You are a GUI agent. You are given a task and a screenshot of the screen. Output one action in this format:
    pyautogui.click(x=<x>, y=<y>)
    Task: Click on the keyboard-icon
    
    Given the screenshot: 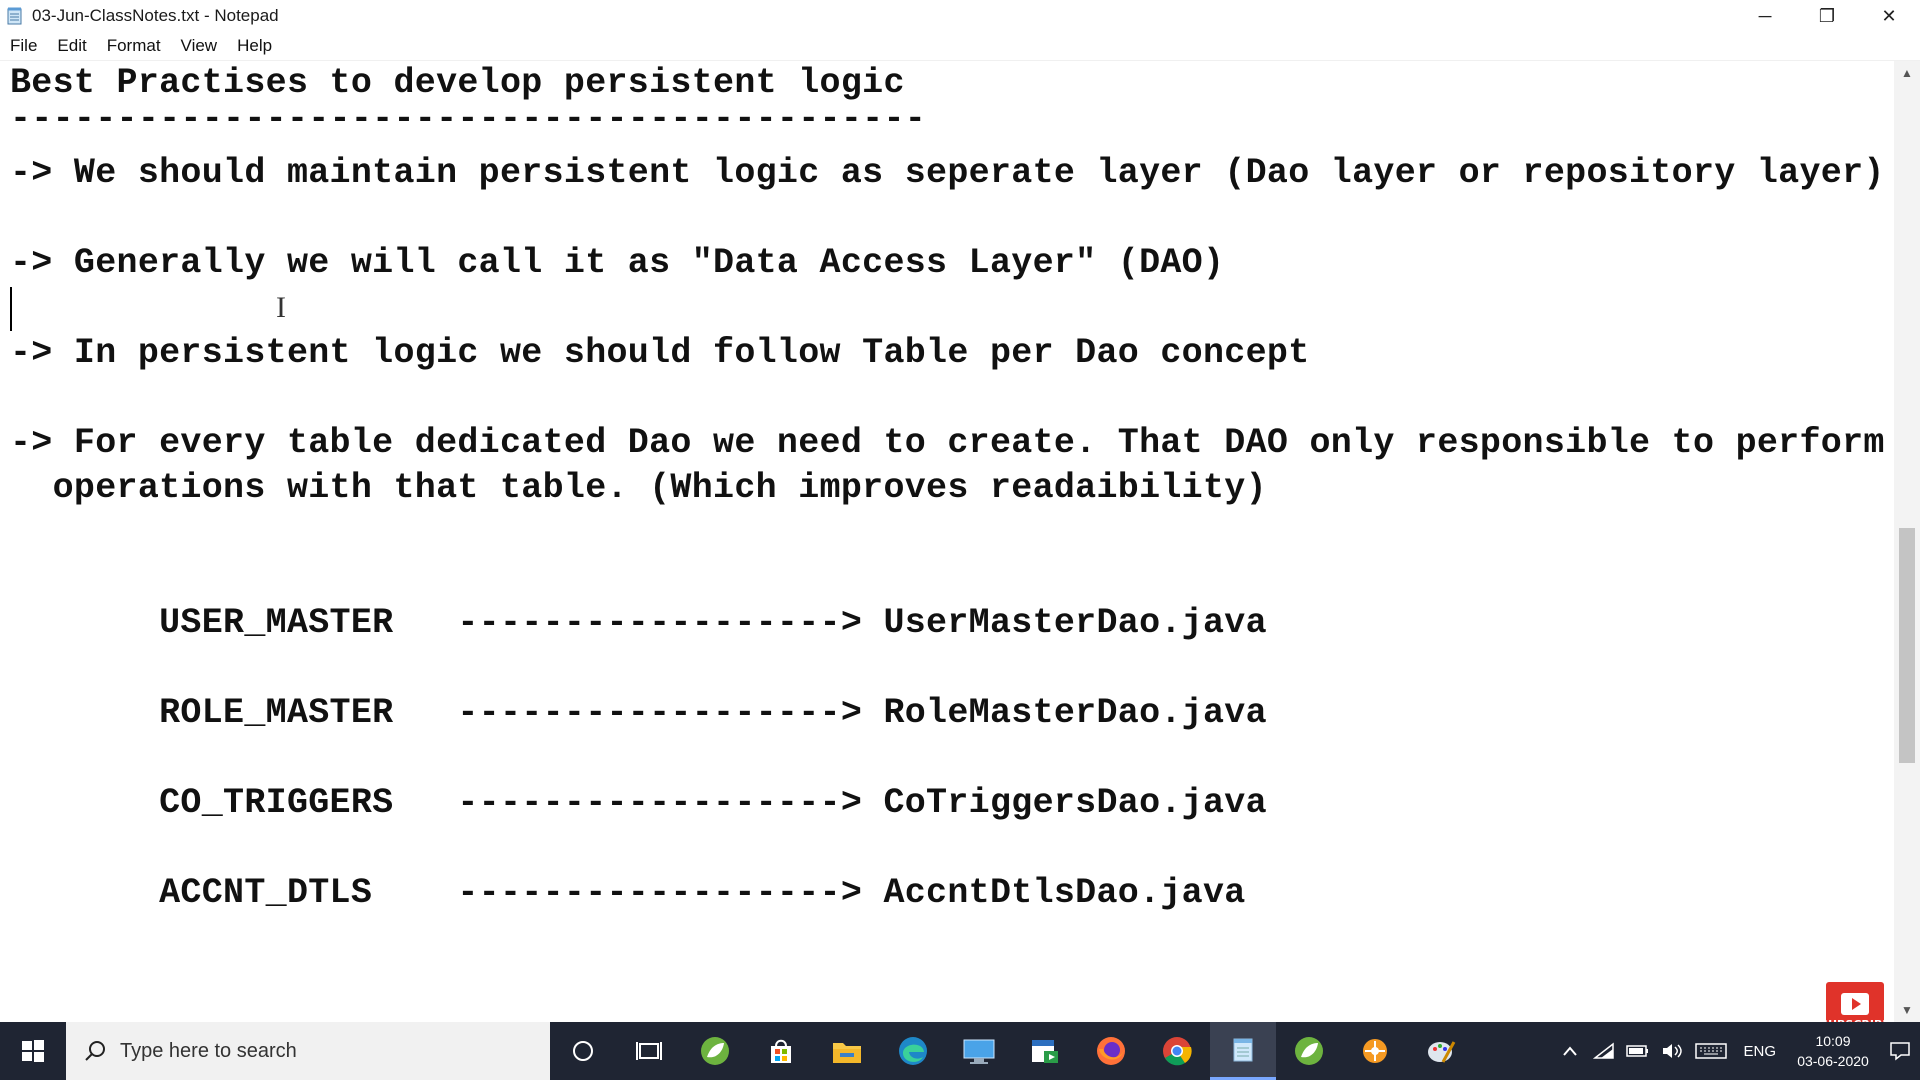 What is the action you would take?
    pyautogui.click(x=1711, y=1051)
    